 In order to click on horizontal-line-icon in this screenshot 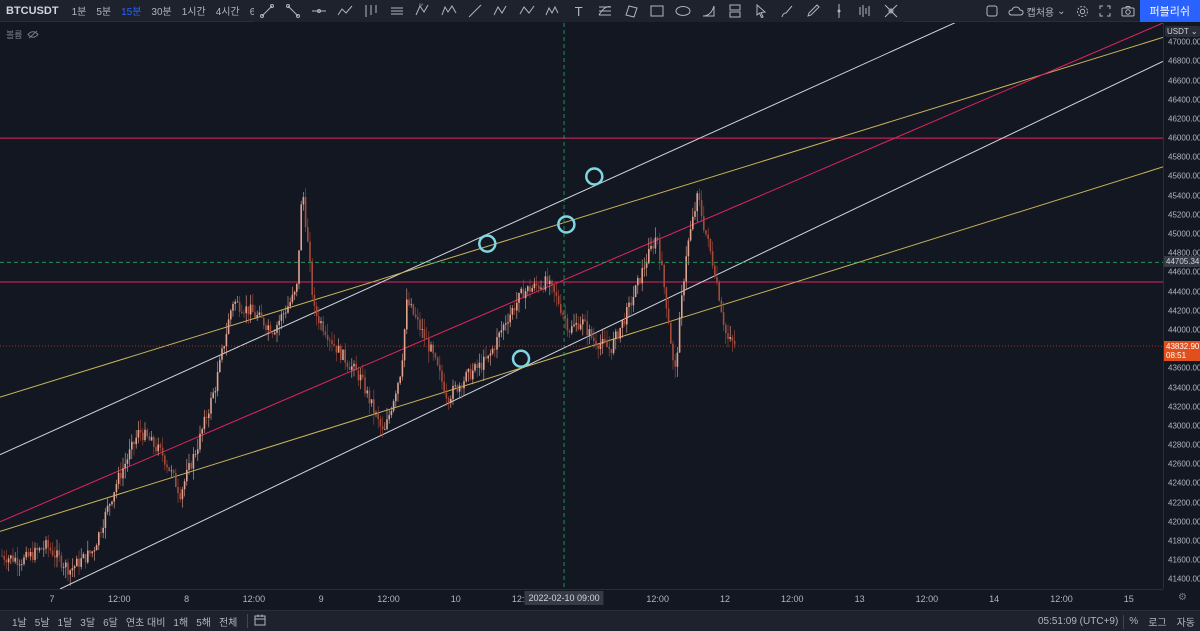, I will do `click(319, 11)`.